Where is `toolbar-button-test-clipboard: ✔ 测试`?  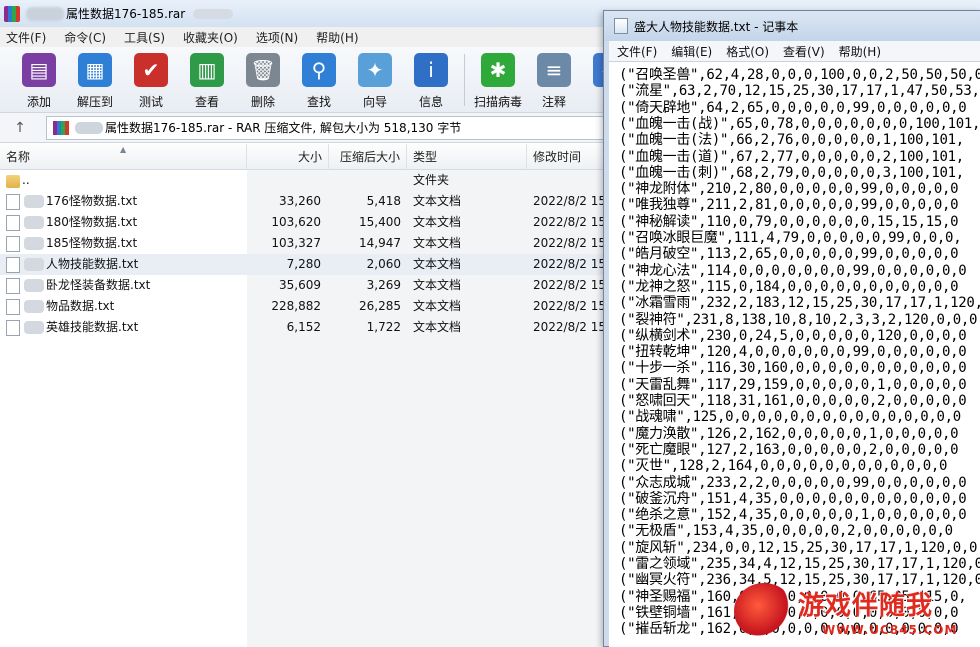
toolbar-button-test-clipboard: ✔ 测试 is located at coordinates (151, 80).